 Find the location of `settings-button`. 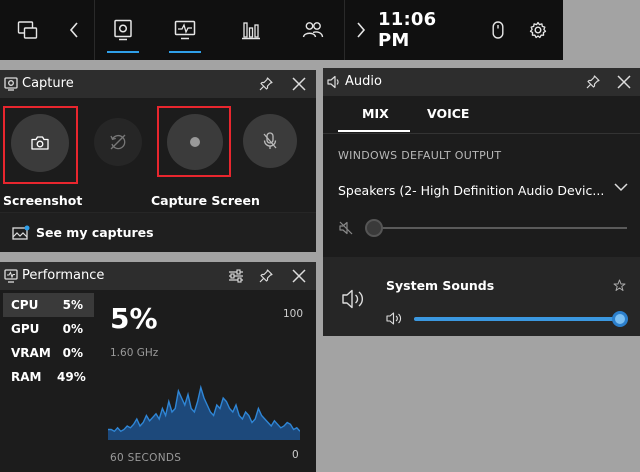

settings-button is located at coordinates (538, 30).